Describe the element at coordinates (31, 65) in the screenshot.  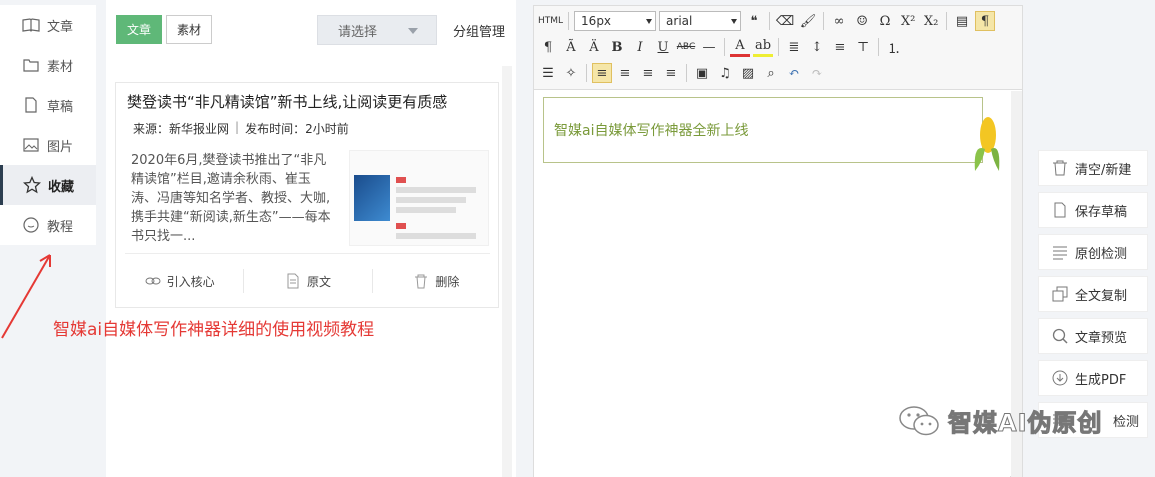
I see `folder-icon` at that location.